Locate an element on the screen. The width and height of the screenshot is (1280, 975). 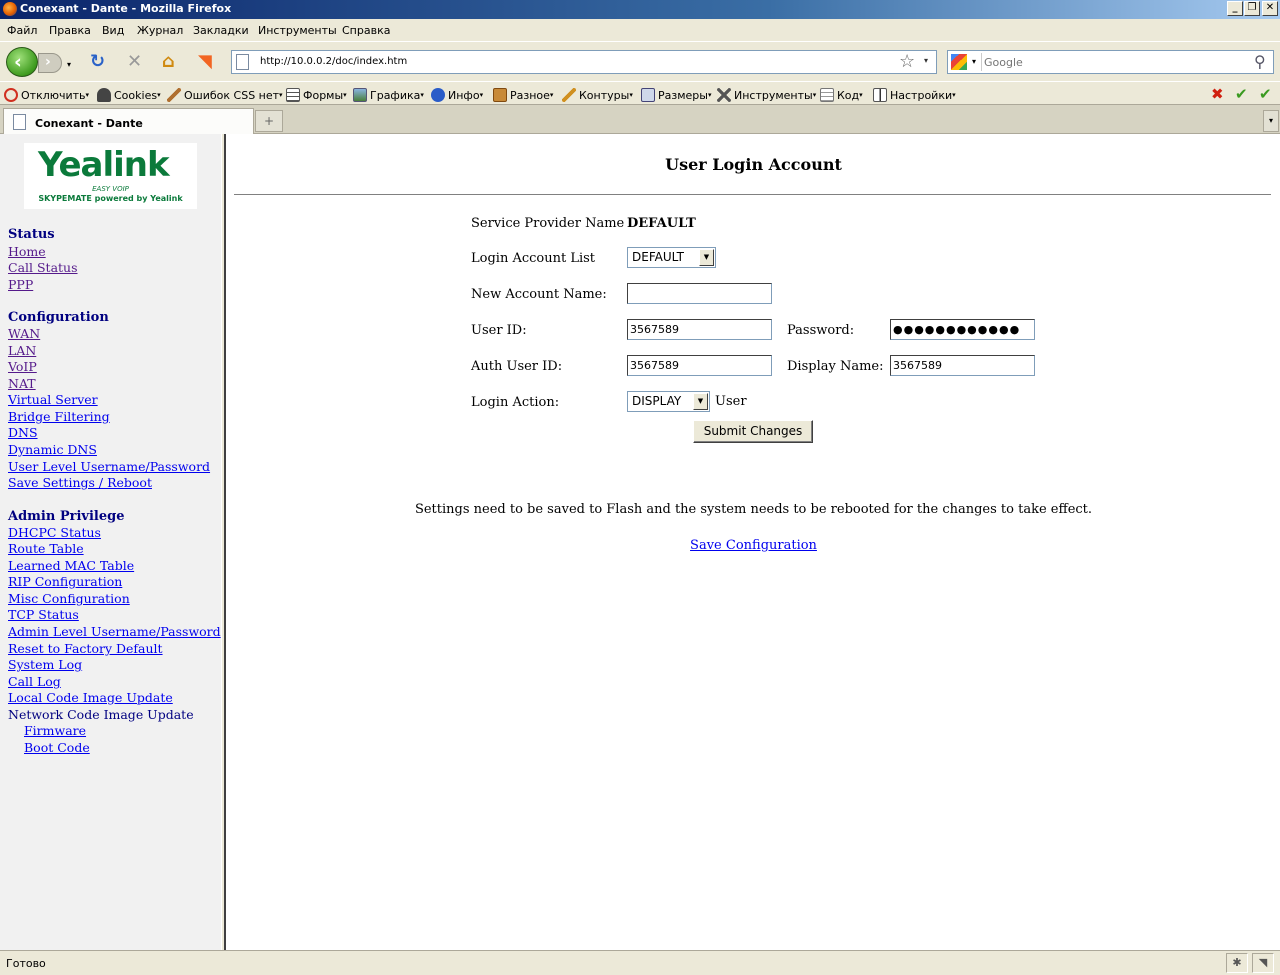
addon-status-icon: ✱ is located at coordinates (1237, 963).